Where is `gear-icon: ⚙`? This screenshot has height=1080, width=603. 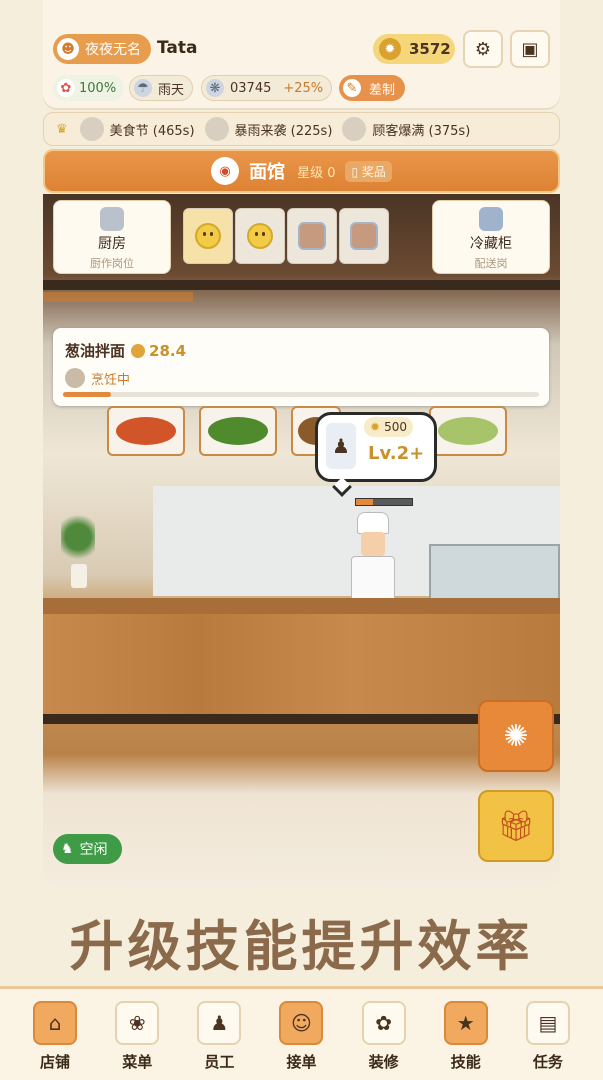
gear-icon: ⚙ is located at coordinates (483, 49).